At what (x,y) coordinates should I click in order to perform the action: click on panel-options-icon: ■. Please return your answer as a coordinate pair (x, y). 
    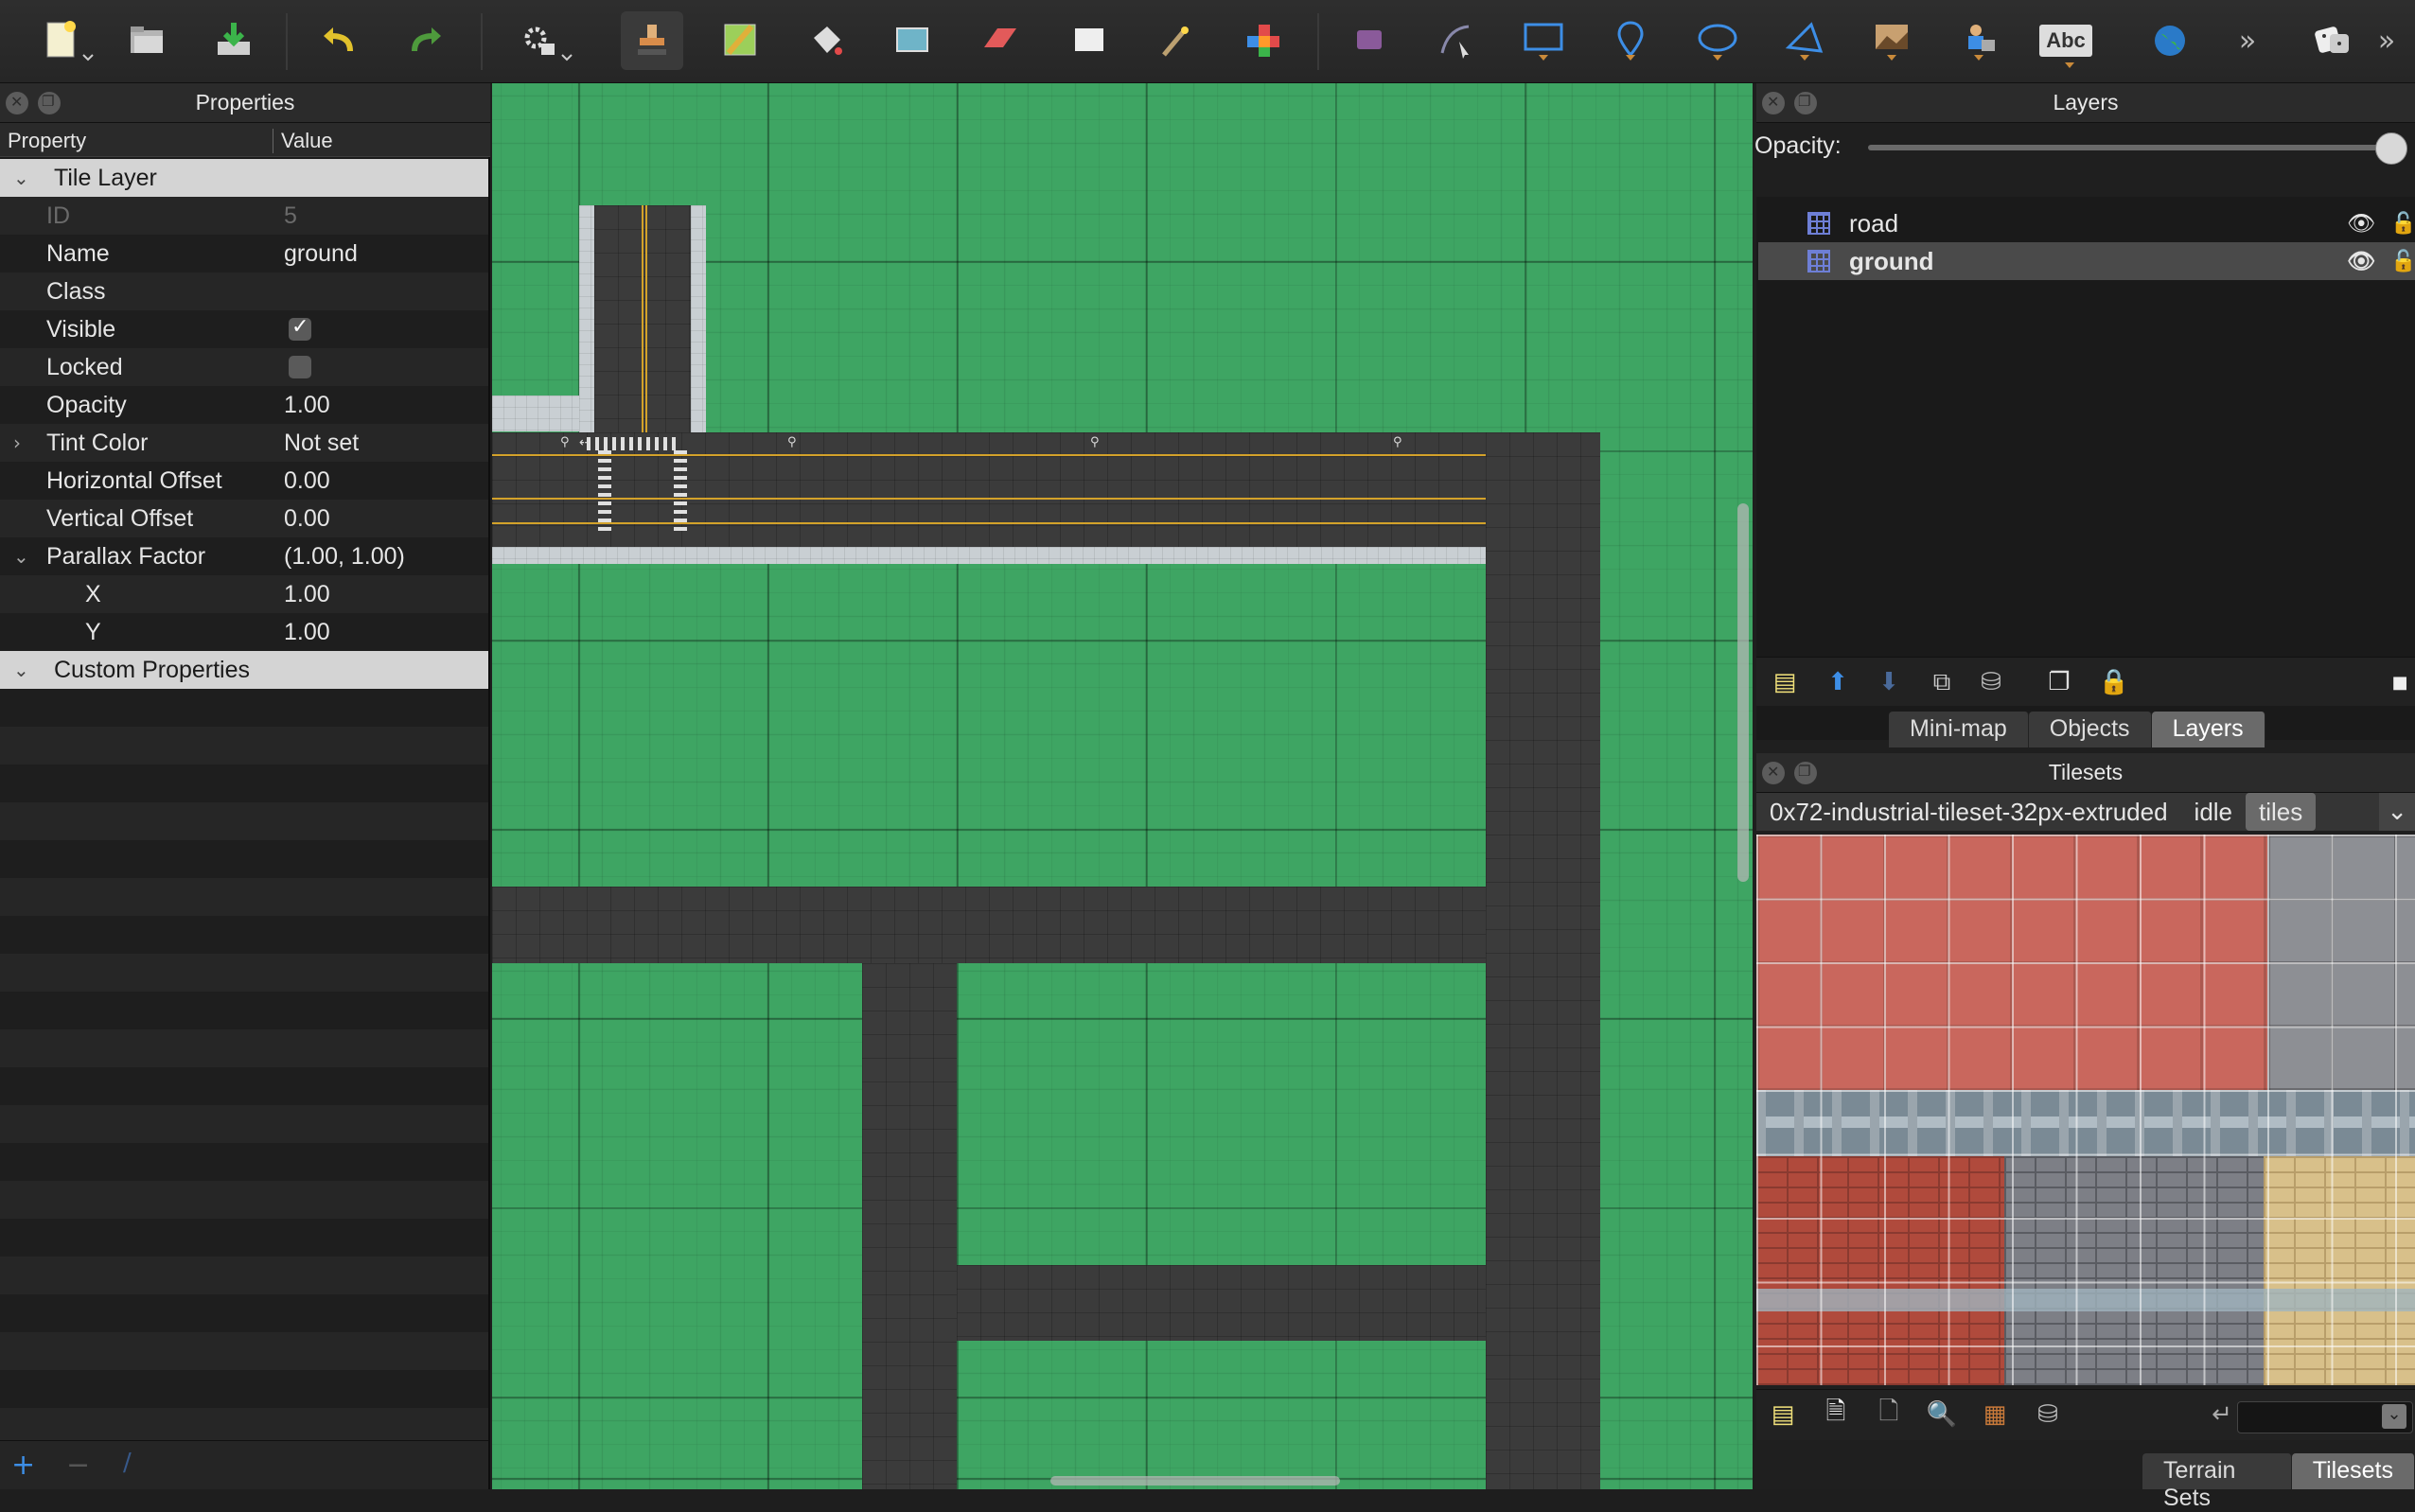
    Looking at the image, I should click on (2398, 682).